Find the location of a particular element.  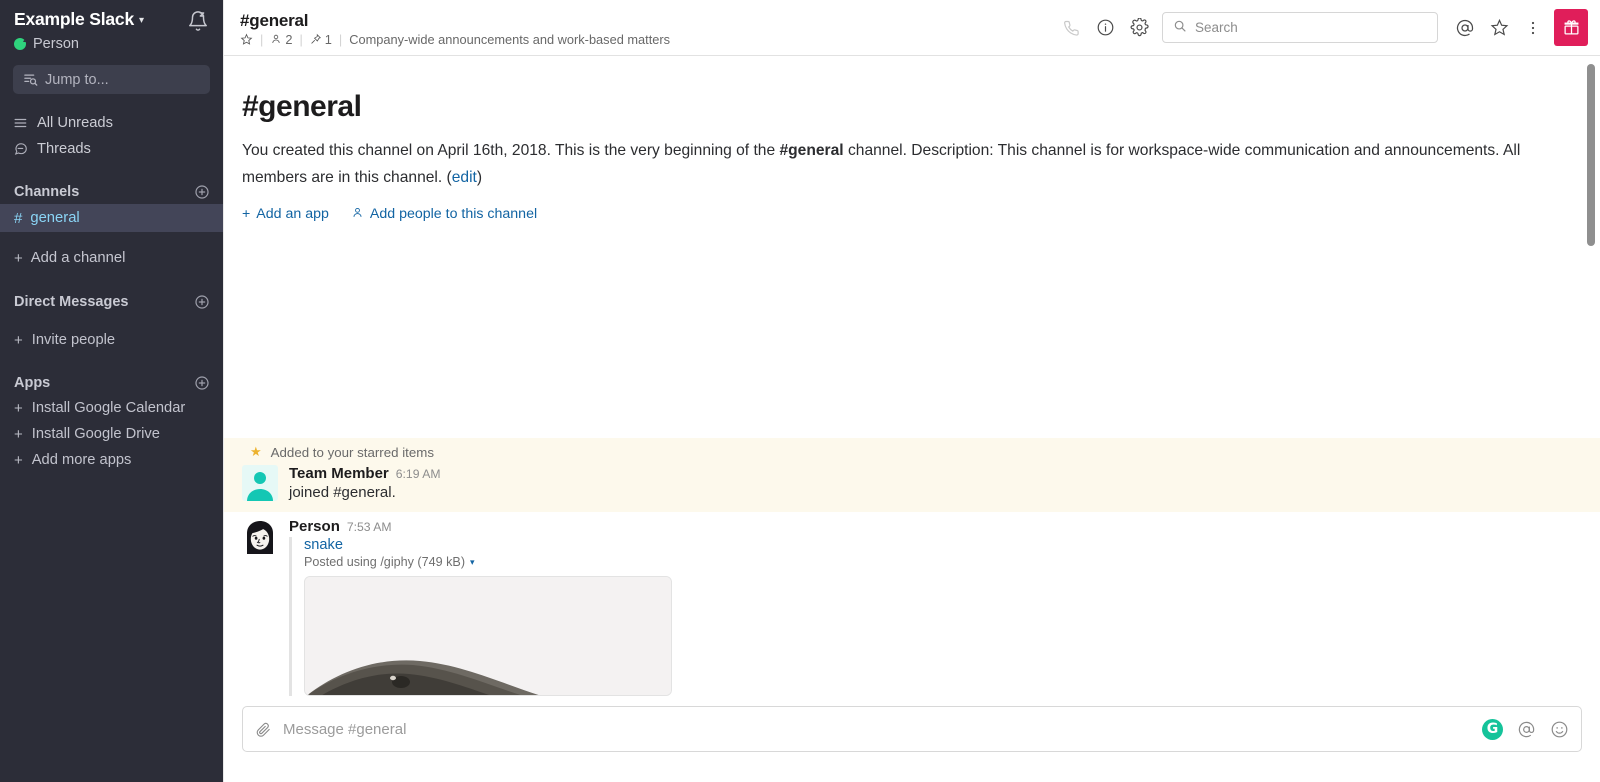

hash-icon: # is located at coordinates (18, 218).